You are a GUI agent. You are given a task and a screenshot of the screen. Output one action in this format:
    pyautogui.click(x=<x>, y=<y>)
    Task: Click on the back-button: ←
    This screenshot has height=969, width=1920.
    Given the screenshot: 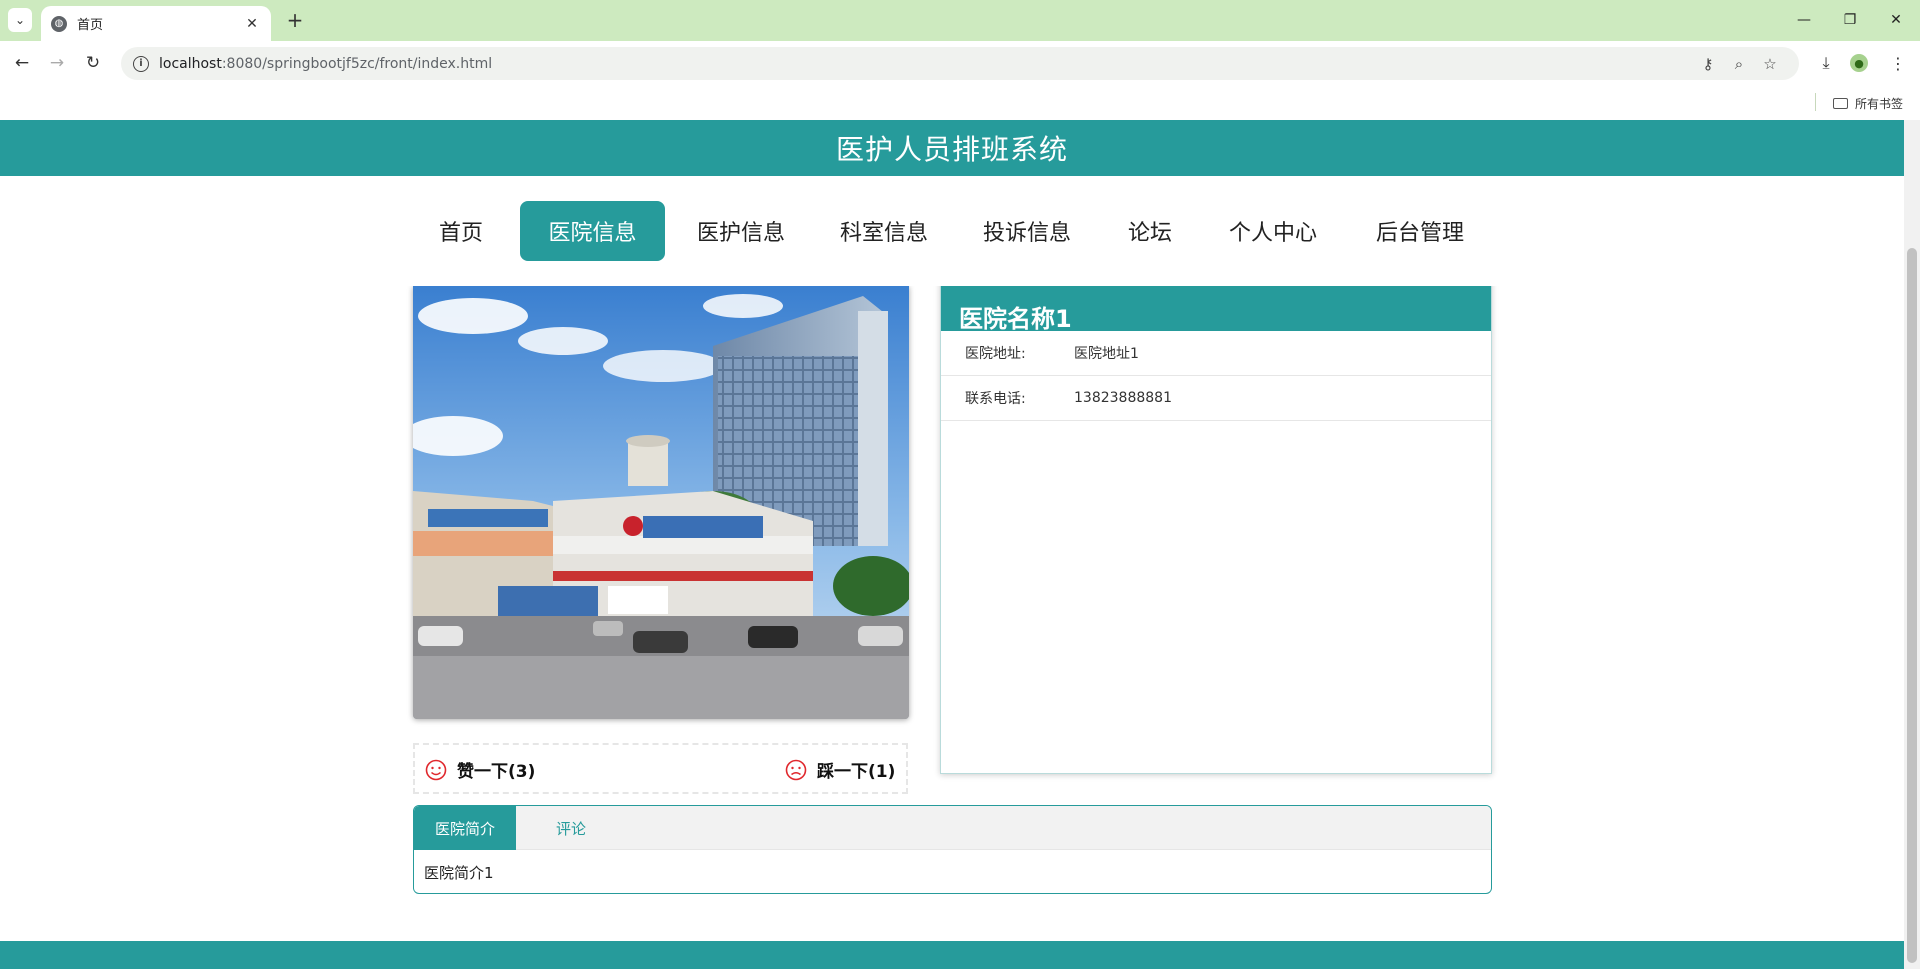 What is the action you would take?
    pyautogui.click(x=22, y=63)
    